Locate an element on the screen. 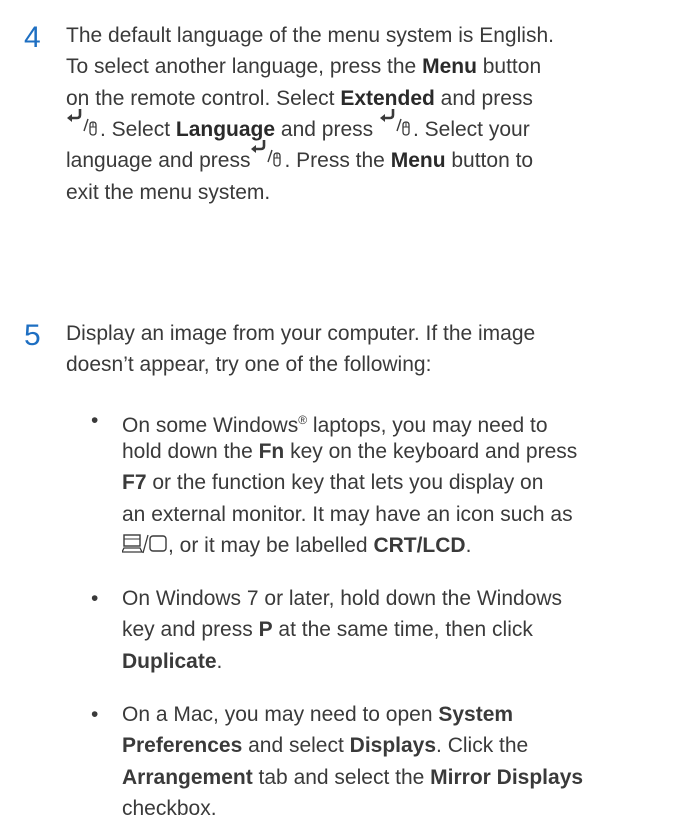 This screenshot has width=688, height=824. registered-mark: ® is located at coordinates (303, 419).